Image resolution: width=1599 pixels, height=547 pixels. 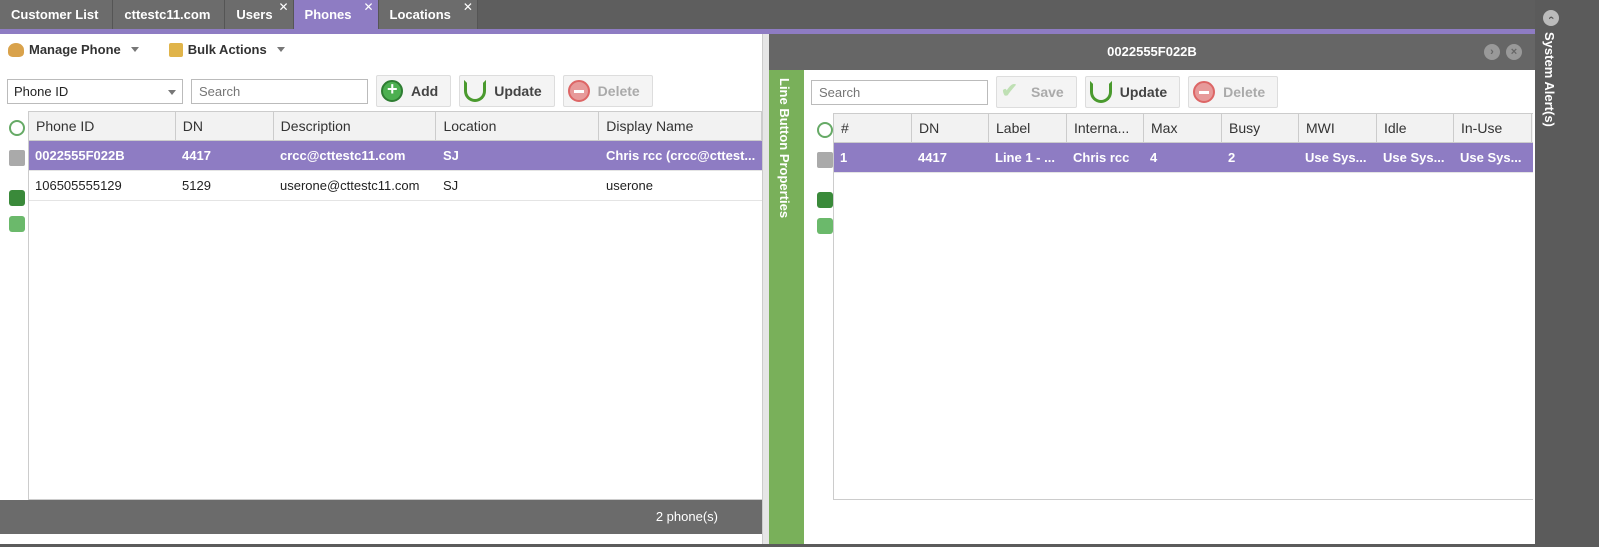 What do you see at coordinates (1338, 128) in the screenshot?
I see `column-header-mwi: MWI` at bounding box center [1338, 128].